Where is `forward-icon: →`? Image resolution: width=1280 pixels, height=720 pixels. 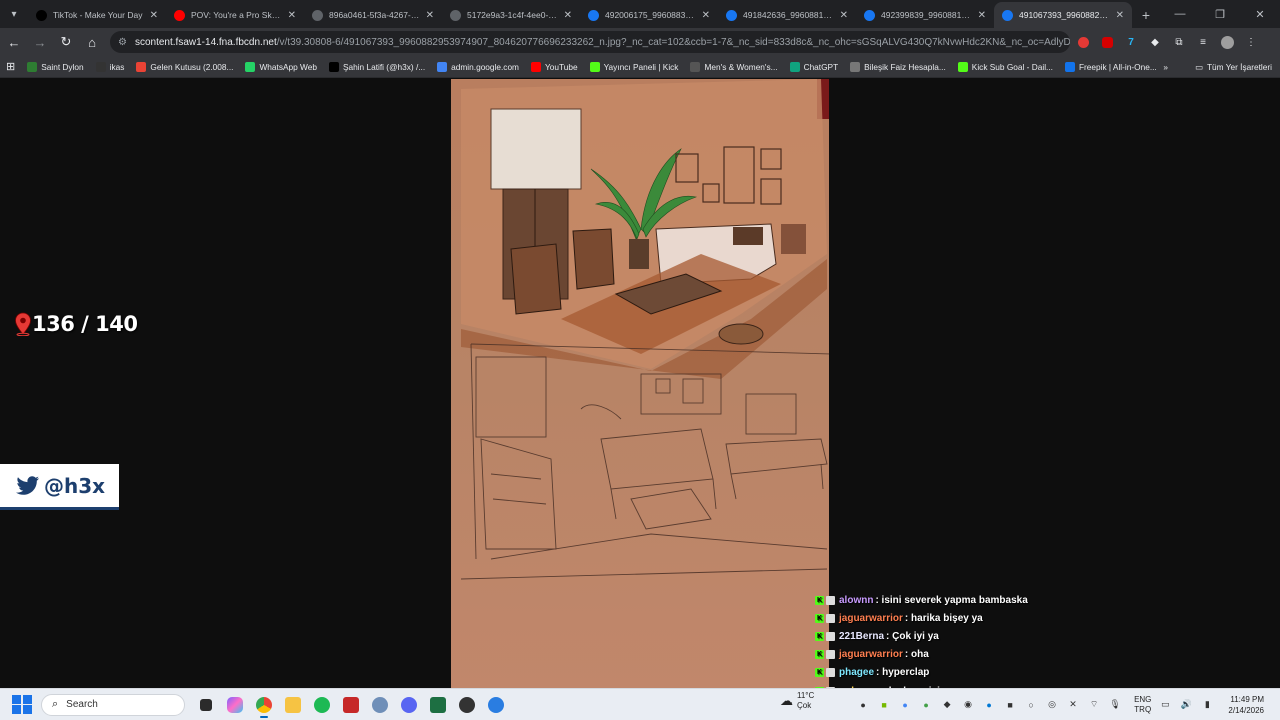 forward-icon: → is located at coordinates (40, 42).